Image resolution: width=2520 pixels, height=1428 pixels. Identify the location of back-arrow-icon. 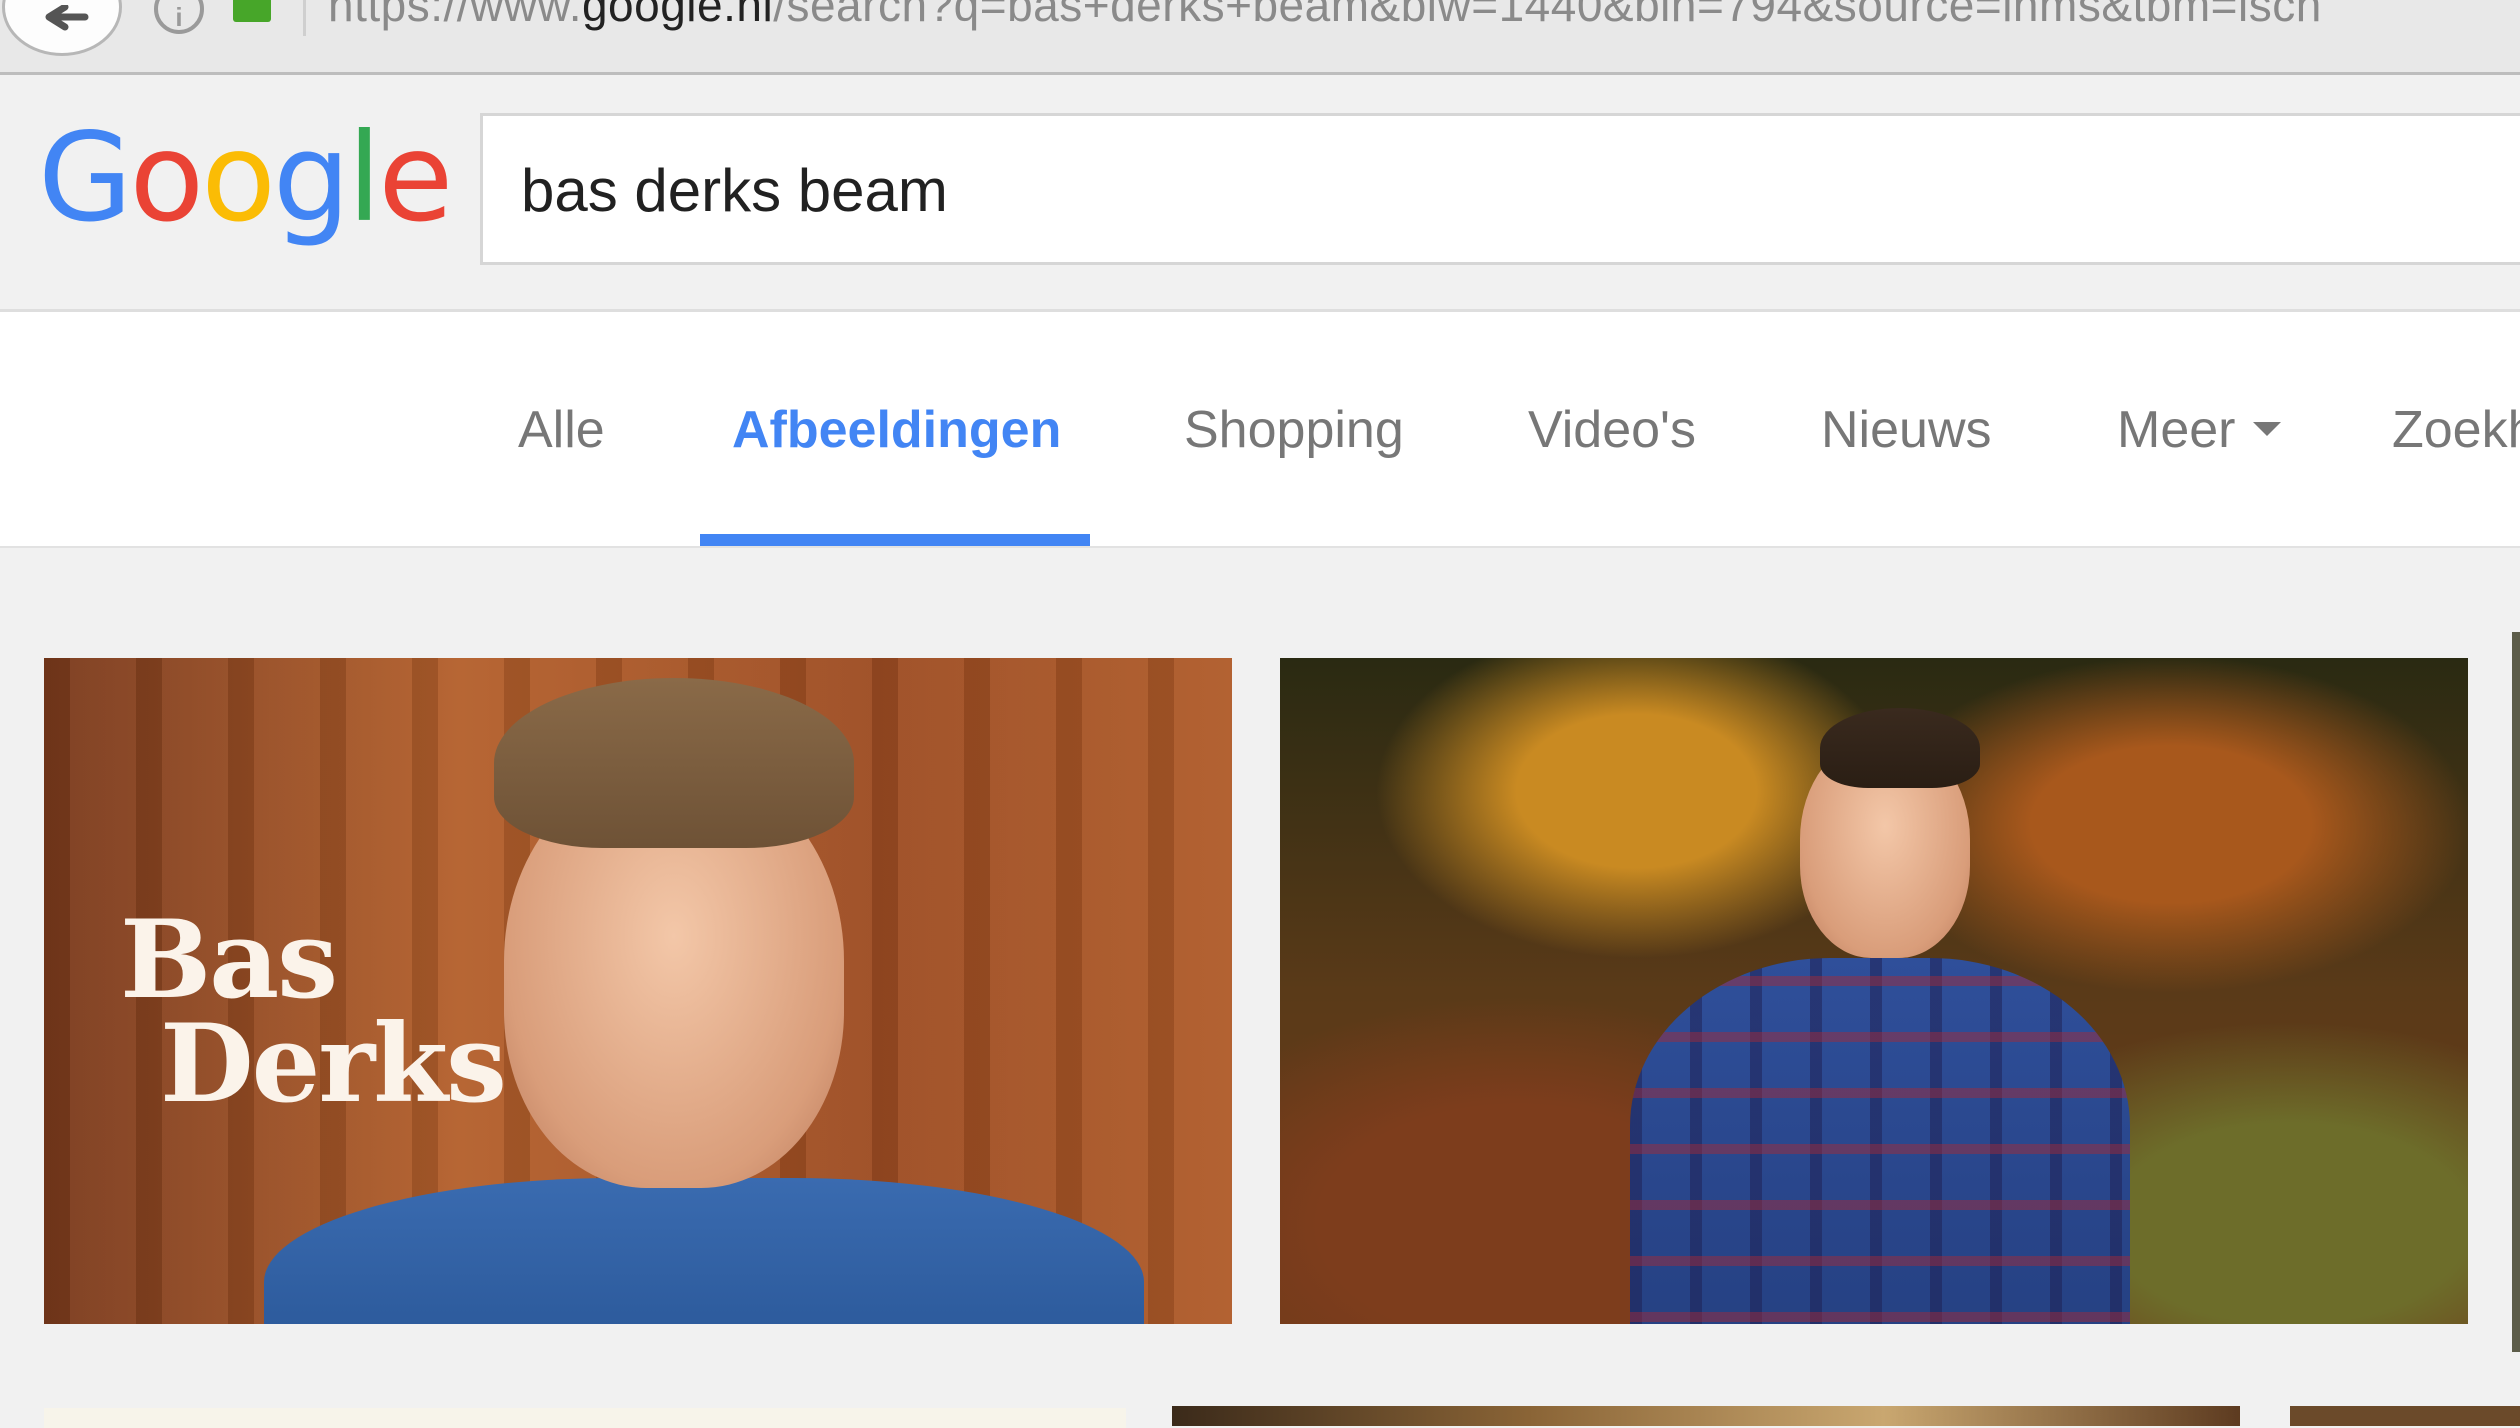
(67, 18).